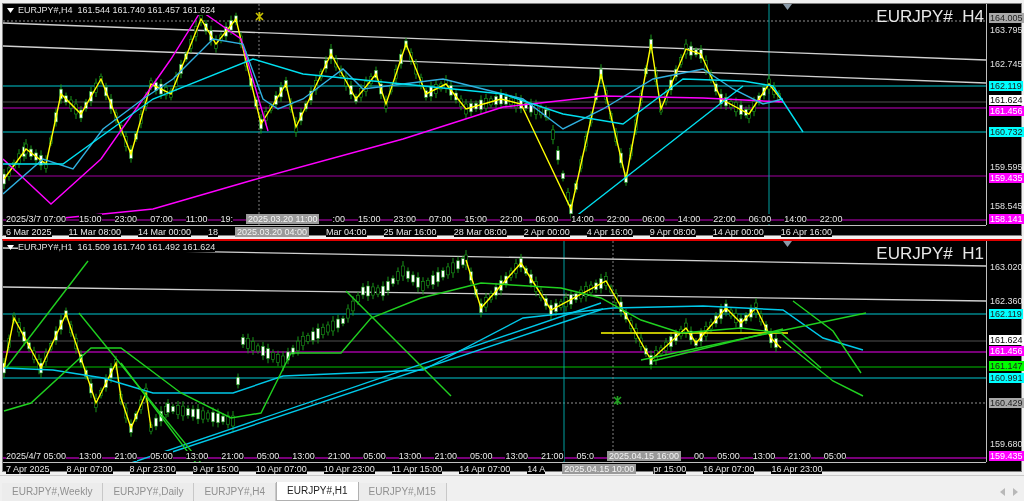 The width and height of the screenshot is (1024, 501). Describe the element at coordinates (117, 10) in the screenshot. I see `chart-header-text: EURJPY#,H4 161.544 161.740 161.457 161.624` at that location.